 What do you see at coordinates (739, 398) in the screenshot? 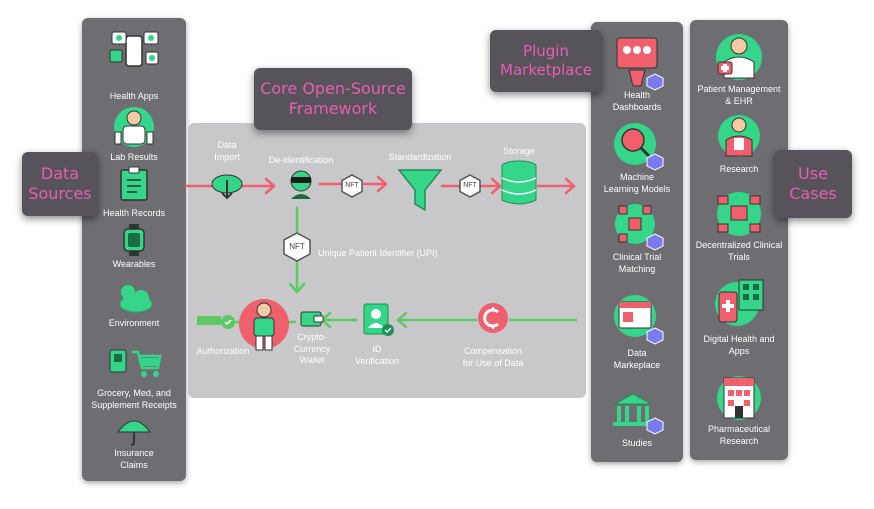
I see `pharma-building-icon` at bounding box center [739, 398].